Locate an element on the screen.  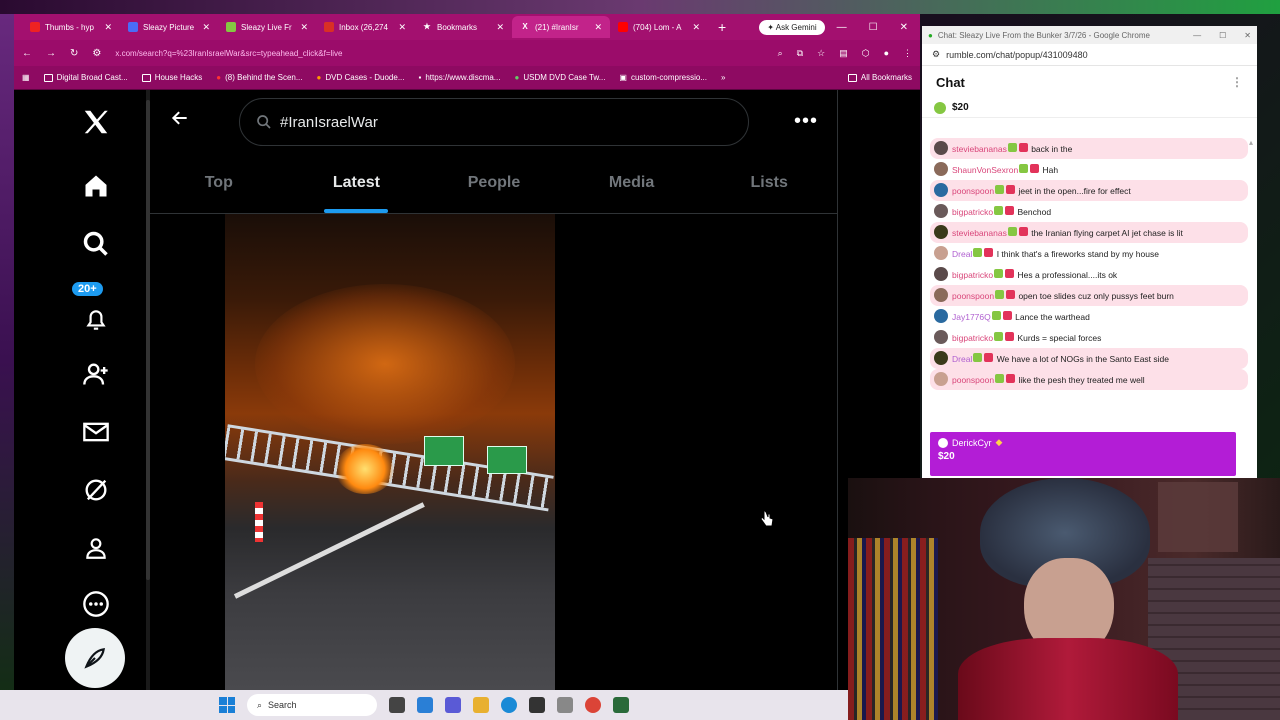
profile-avatar-icon: ● is located at coordinates (886, 53).